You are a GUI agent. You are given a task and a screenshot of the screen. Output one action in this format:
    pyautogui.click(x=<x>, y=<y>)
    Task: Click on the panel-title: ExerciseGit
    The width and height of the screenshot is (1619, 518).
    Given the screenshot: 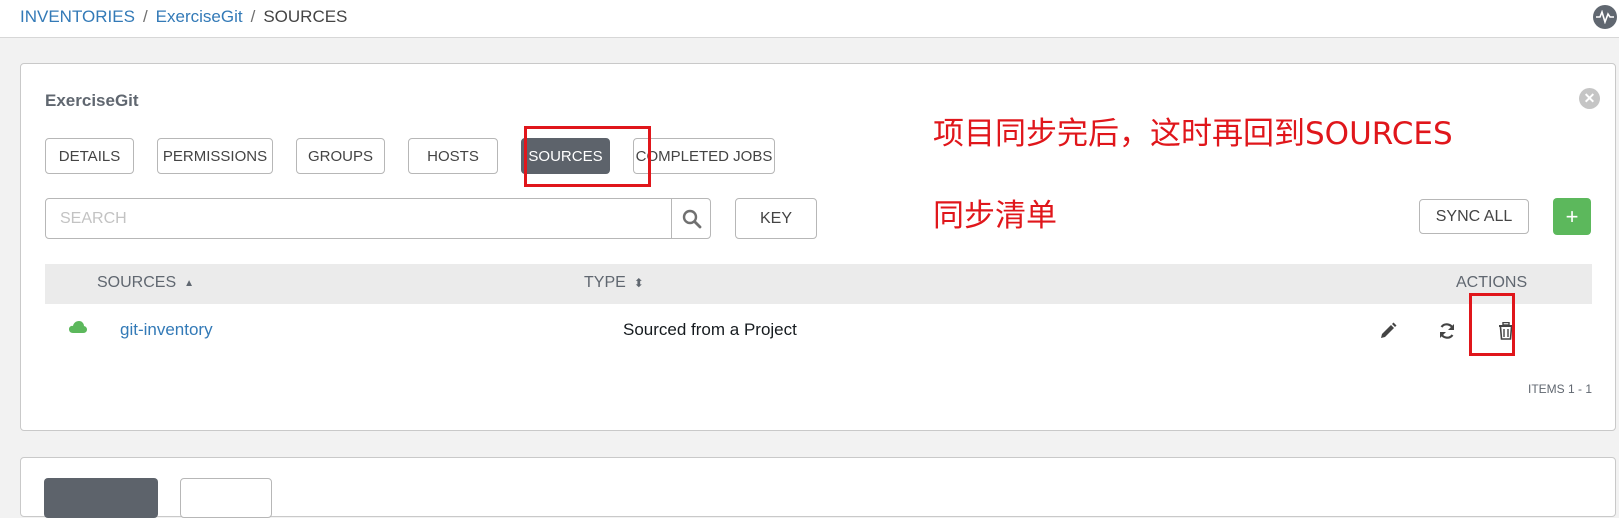 What is the action you would take?
    pyautogui.click(x=92, y=100)
    